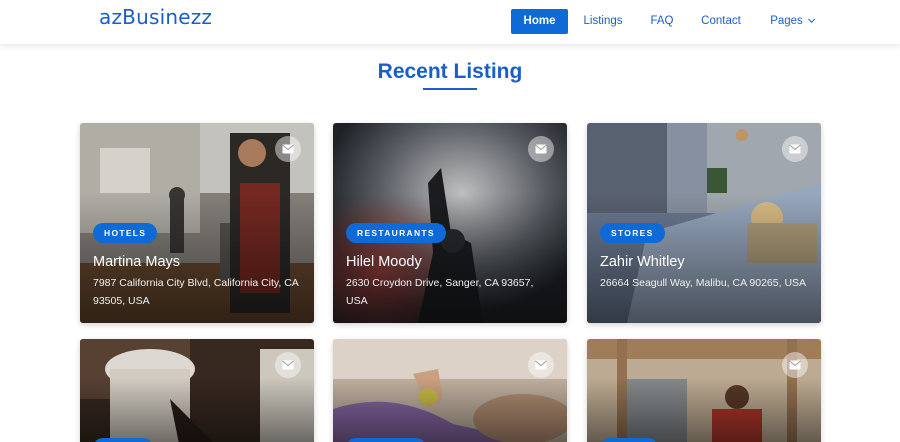 The height and width of the screenshot is (442, 900). Describe the element at coordinates (125, 233) in the screenshot. I see `category-badge: HOTELS` at that location.